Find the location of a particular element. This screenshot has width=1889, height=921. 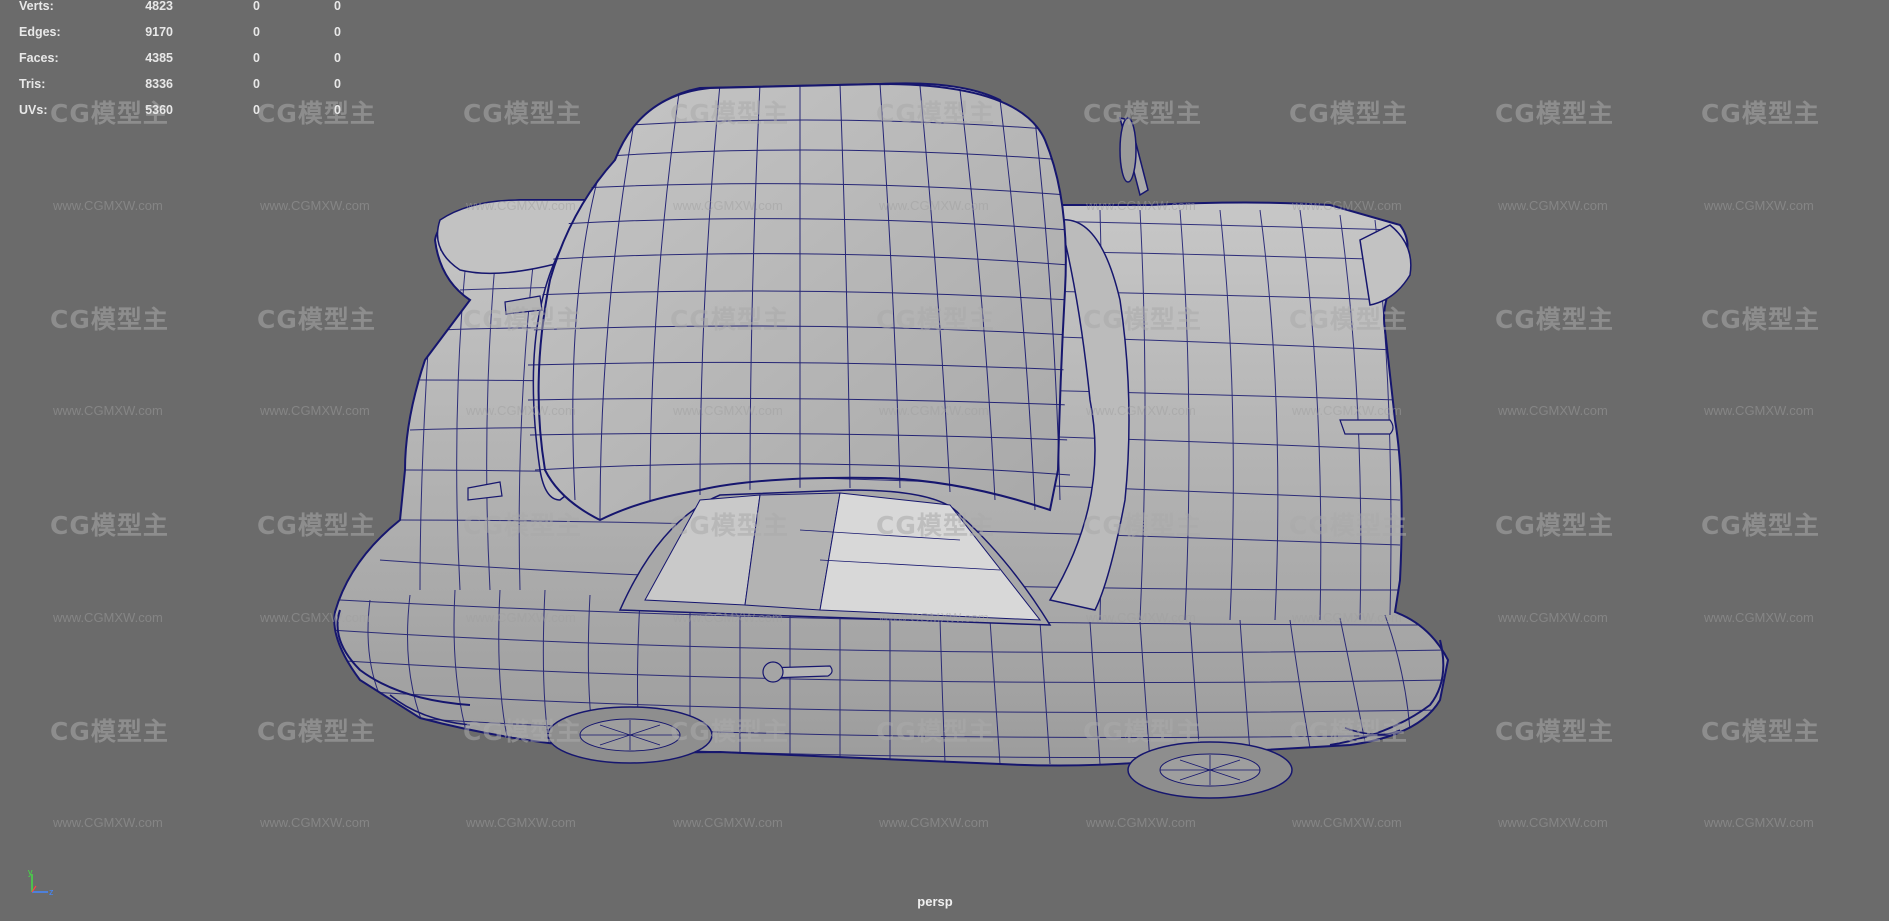

axis-z-label: z is located at coordinates (51, 892).